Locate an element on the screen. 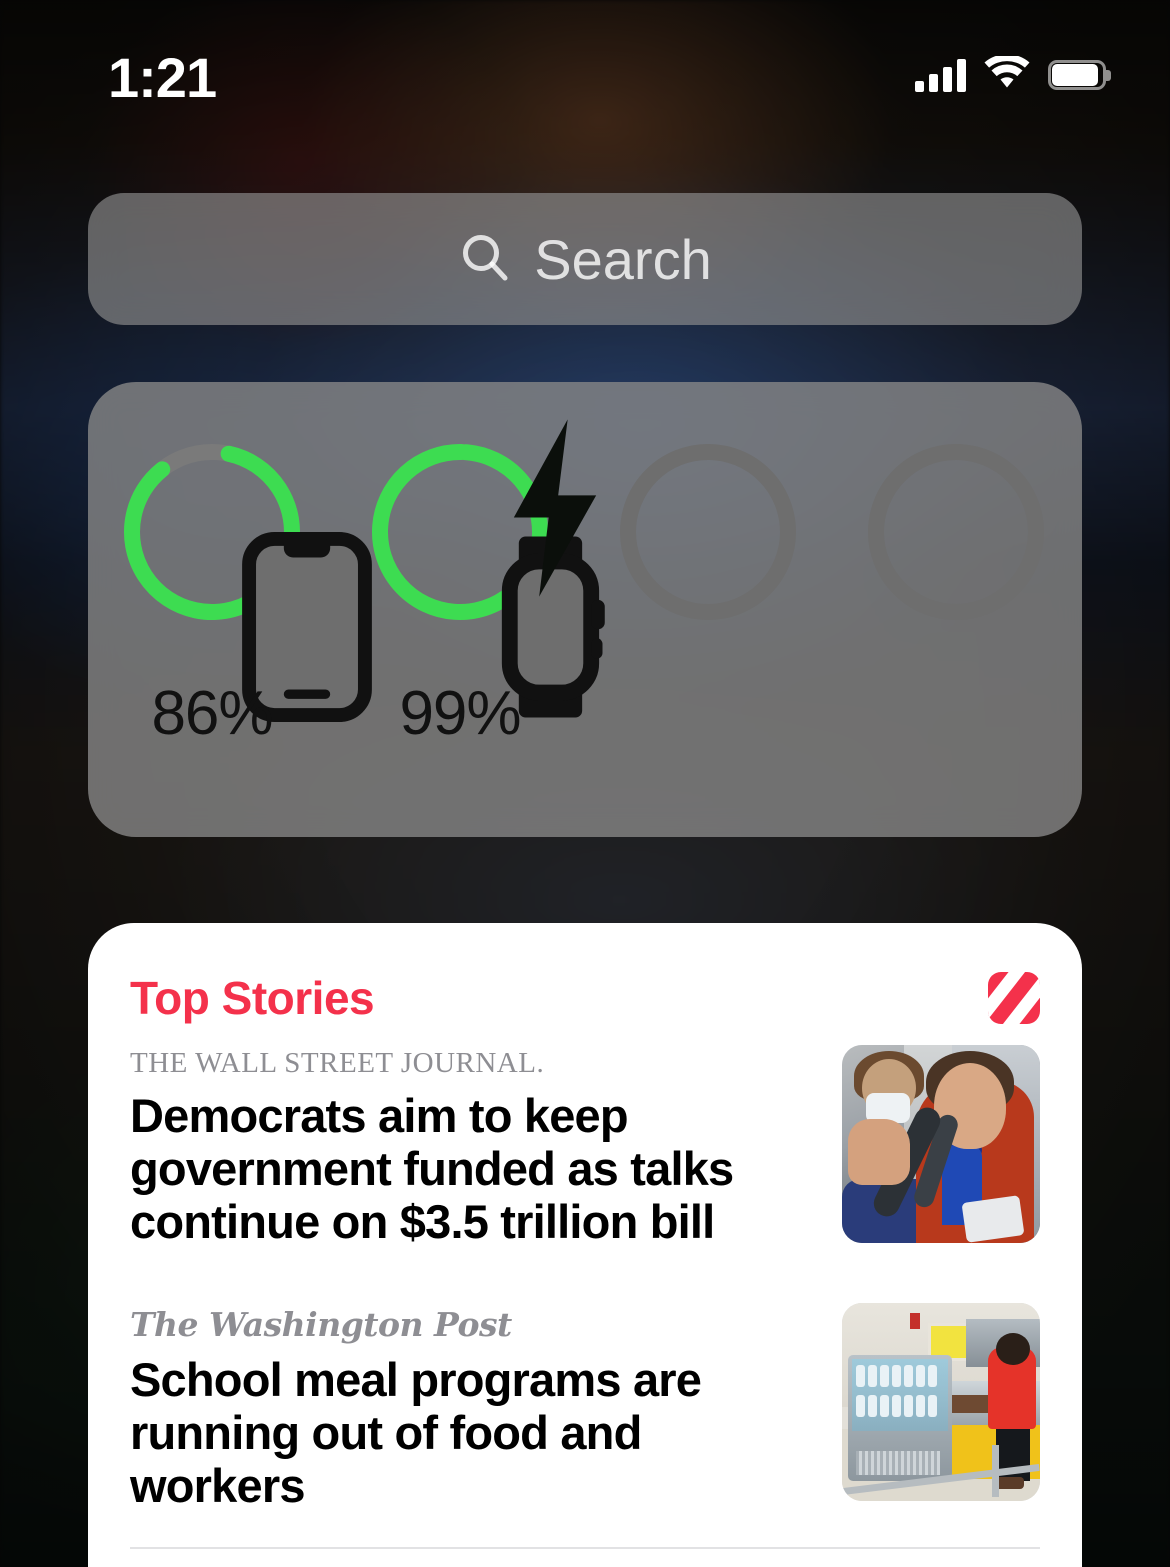 This screenshot has height=1567, width=1170. search-icon is located at coordinates (485, 259).